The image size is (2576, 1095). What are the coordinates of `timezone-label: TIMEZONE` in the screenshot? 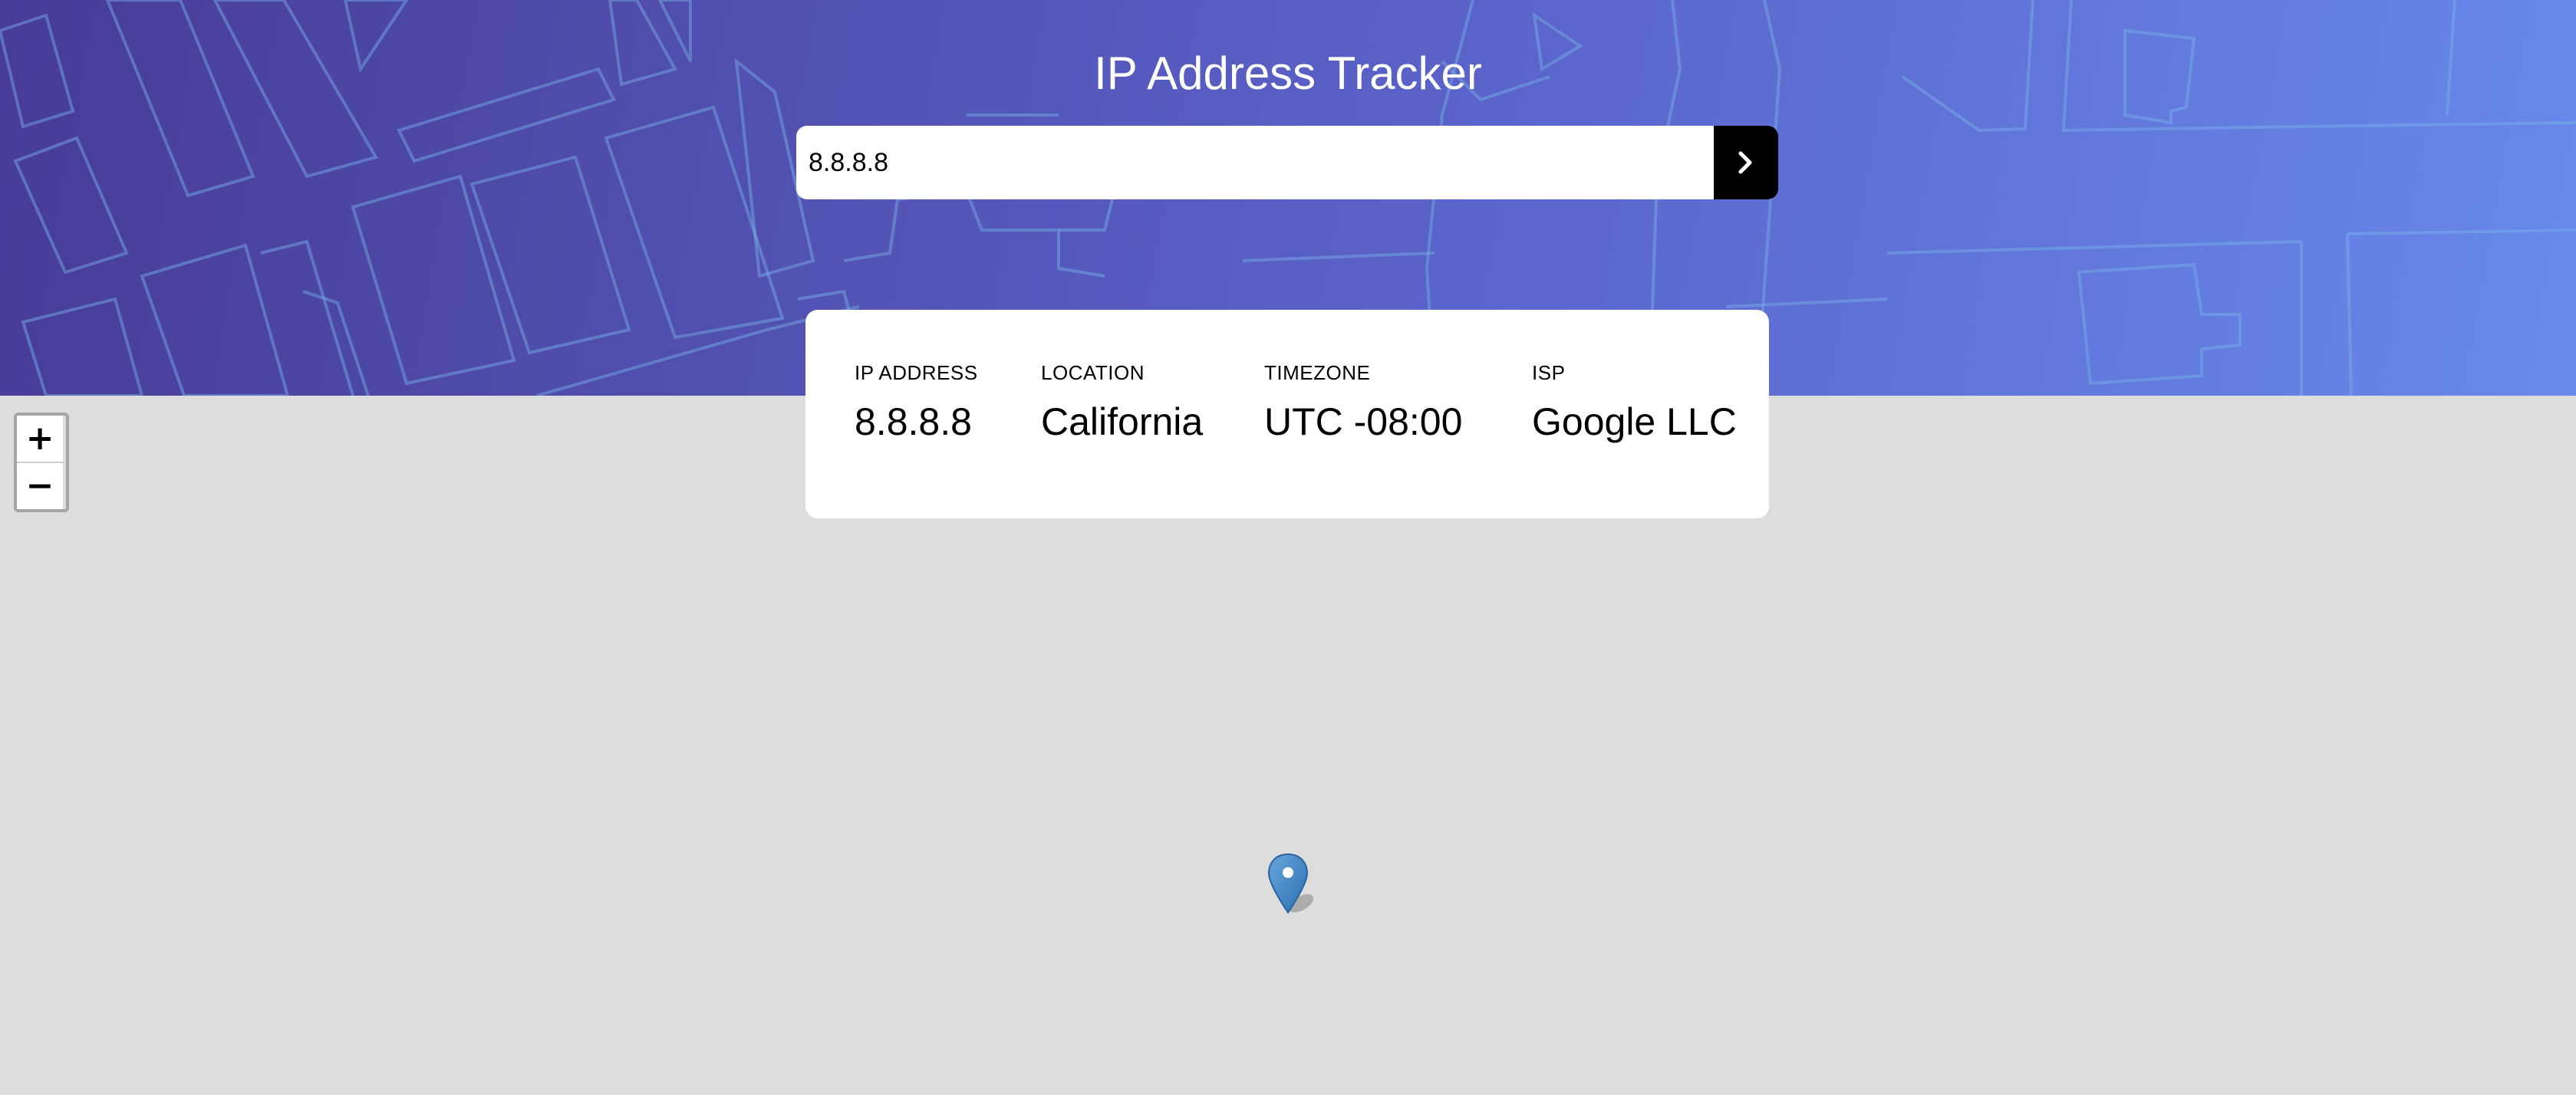 It's located at (1317, 373).